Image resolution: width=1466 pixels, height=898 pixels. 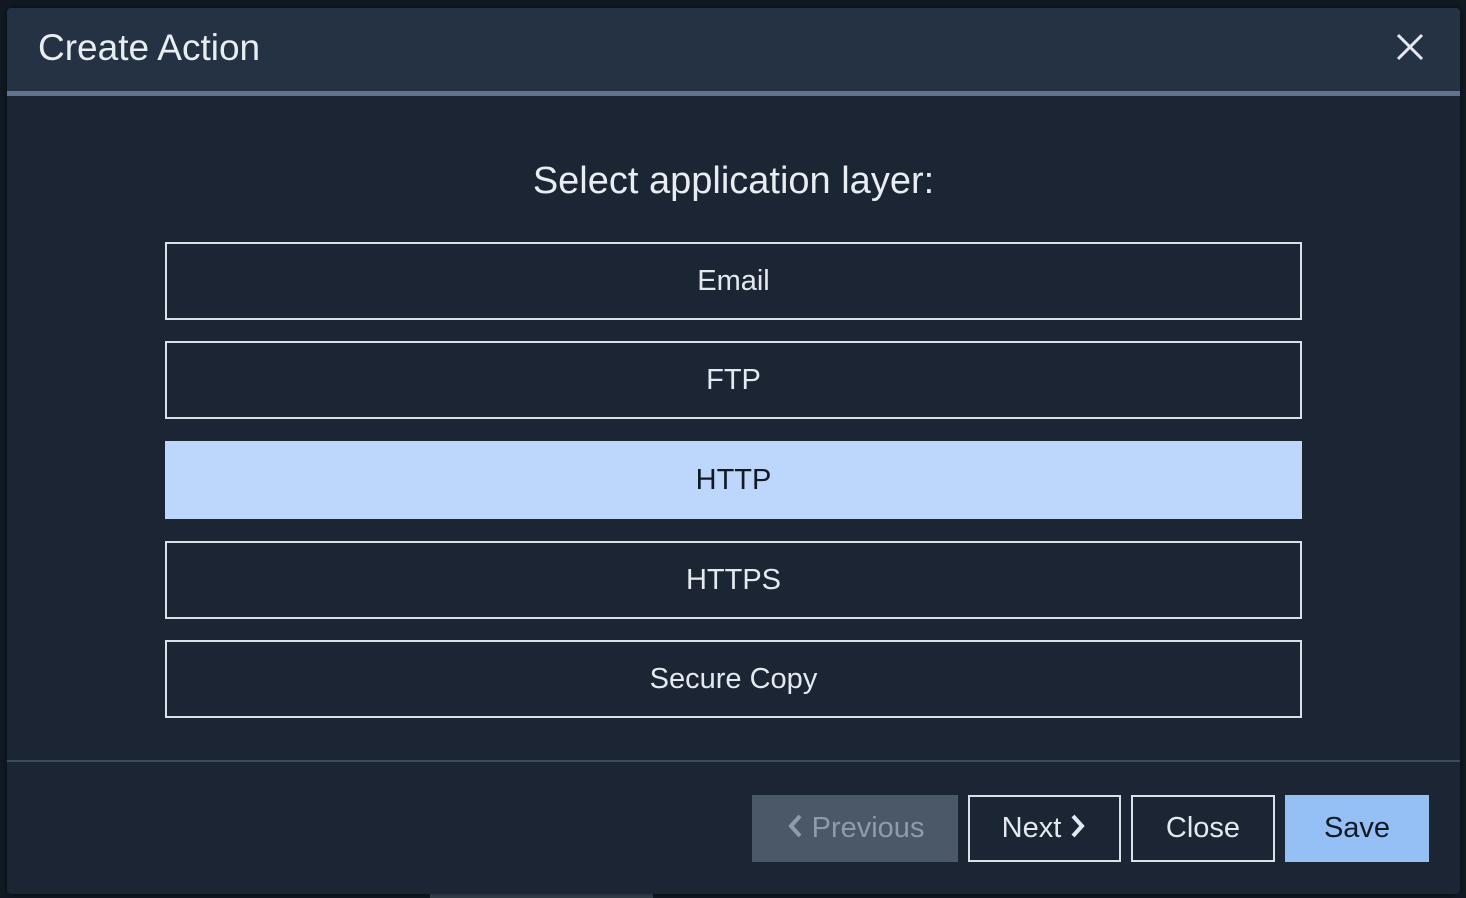 I want to click on chevron-left-icon, so click(x=795, y=826).